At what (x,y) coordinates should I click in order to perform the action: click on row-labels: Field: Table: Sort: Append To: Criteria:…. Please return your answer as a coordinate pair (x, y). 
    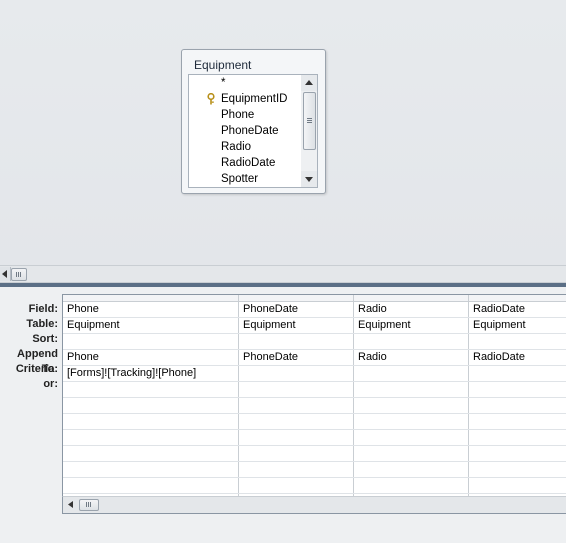
    Looking at the image, I should click on (29, 343).